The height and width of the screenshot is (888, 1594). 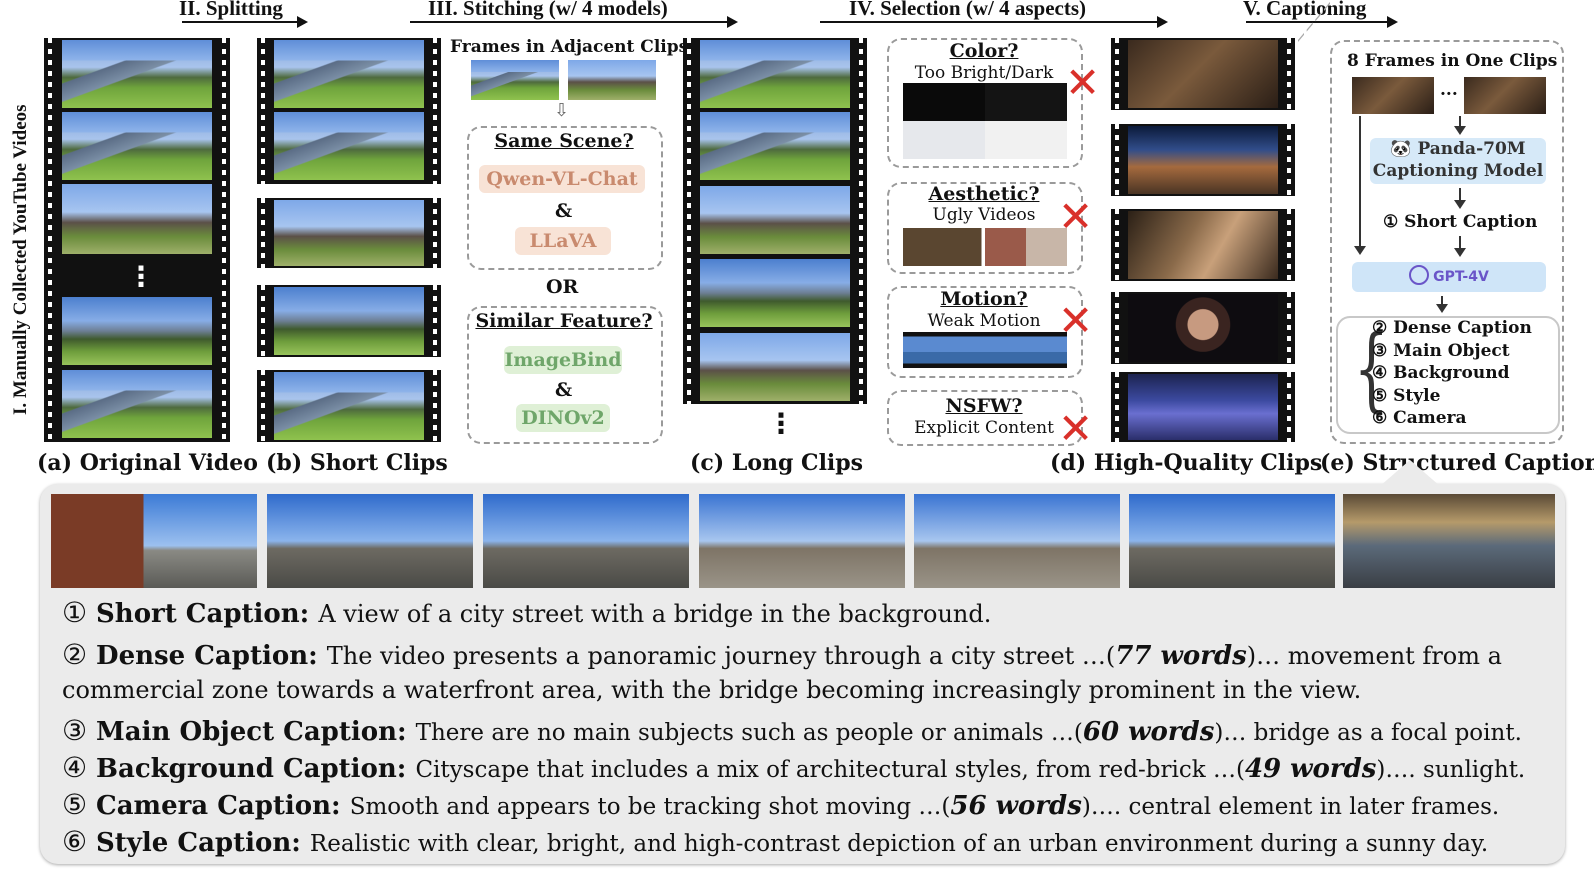 I want to click on arrow-to-gpt, so click(x=1460, y=246).